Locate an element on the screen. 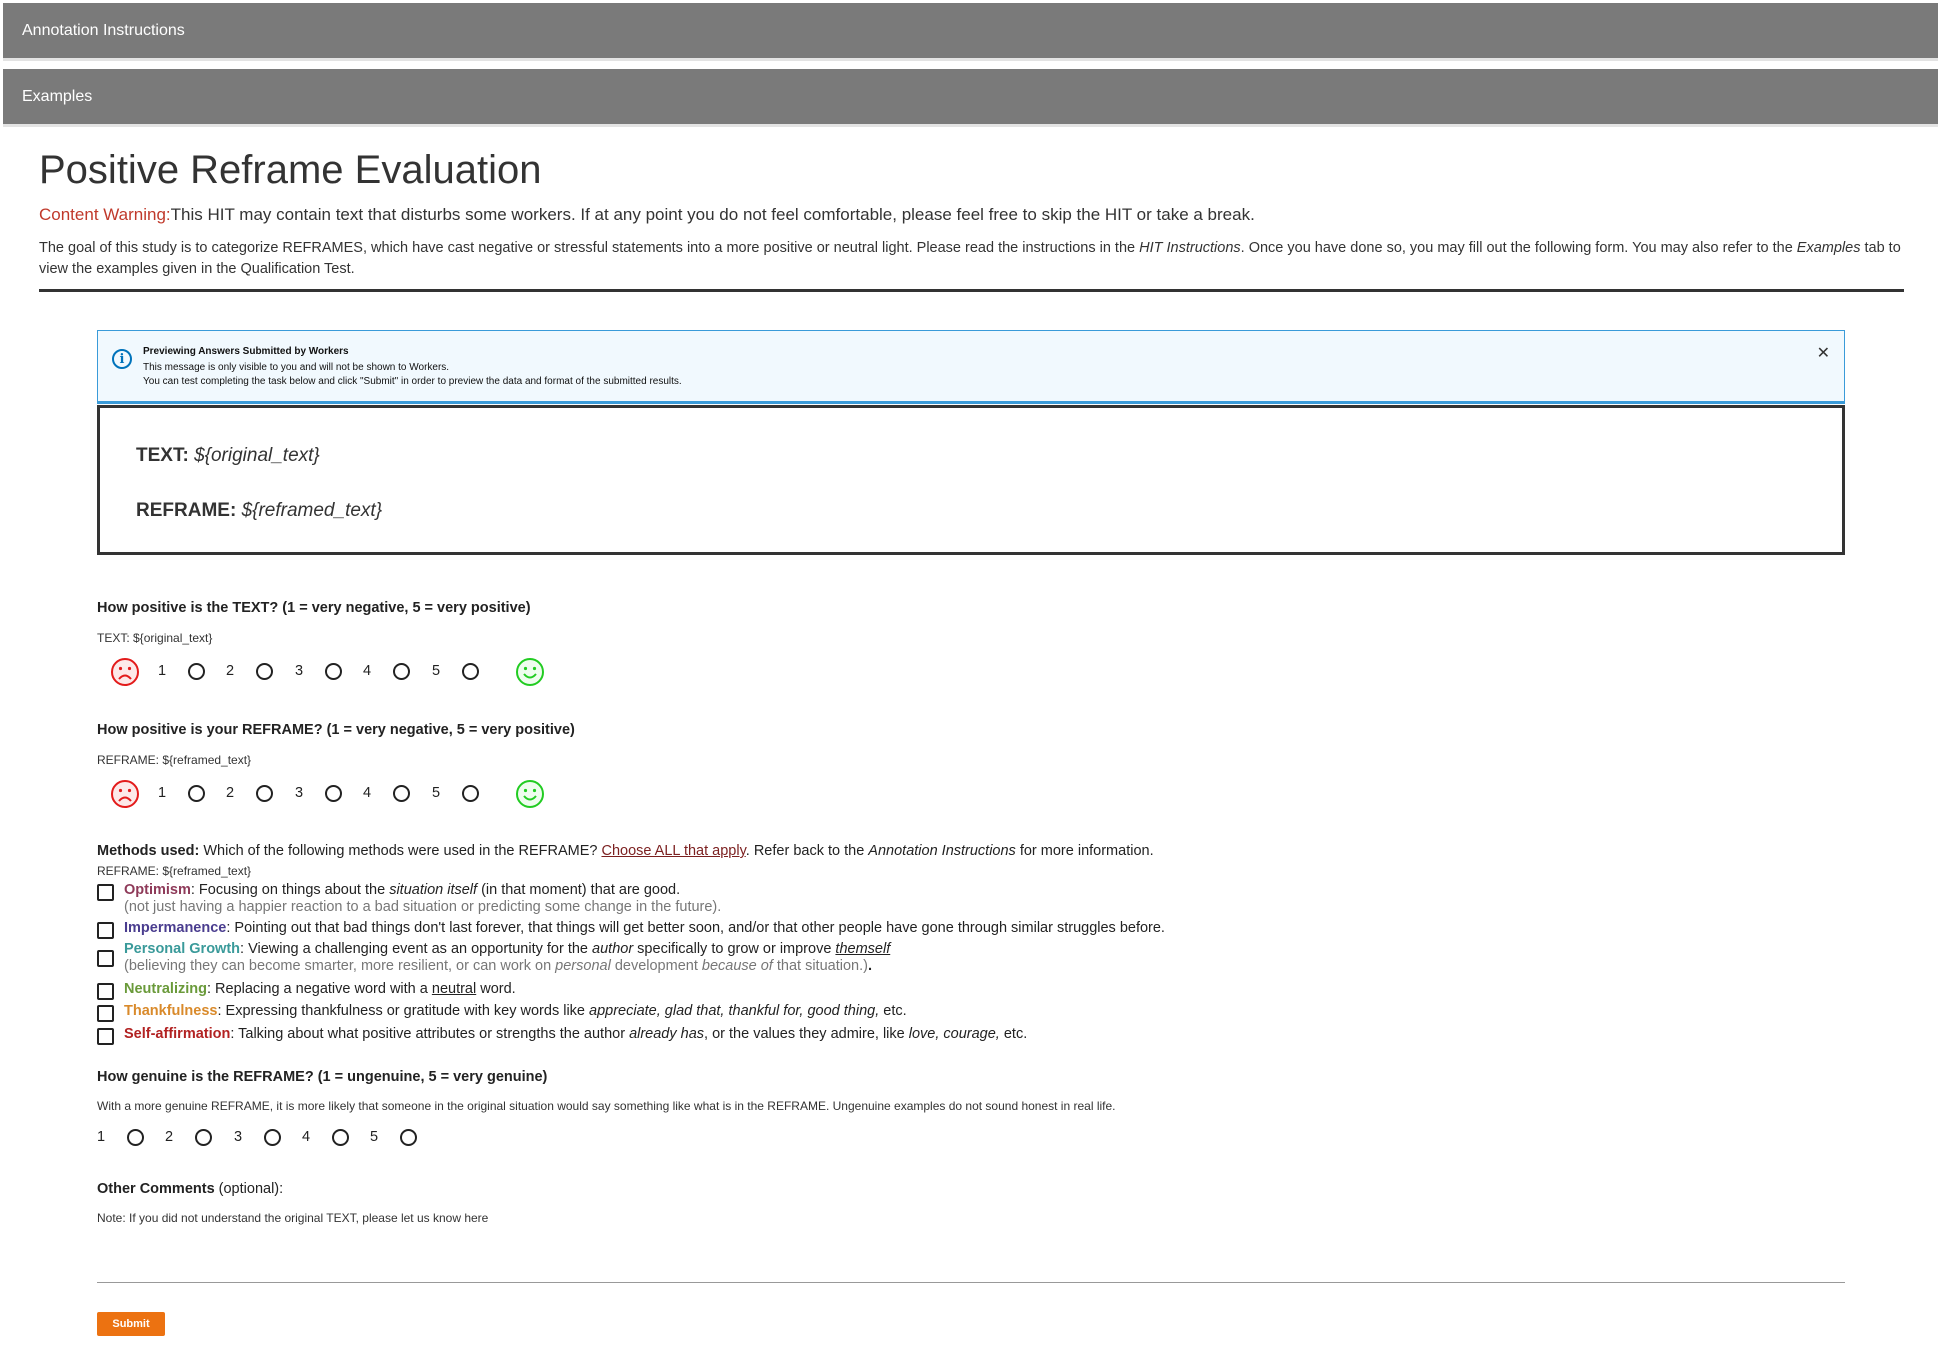 The image size is (1941, 1356). goal-emphasis: HIT Instructions is located at coordinates (1190, 248).